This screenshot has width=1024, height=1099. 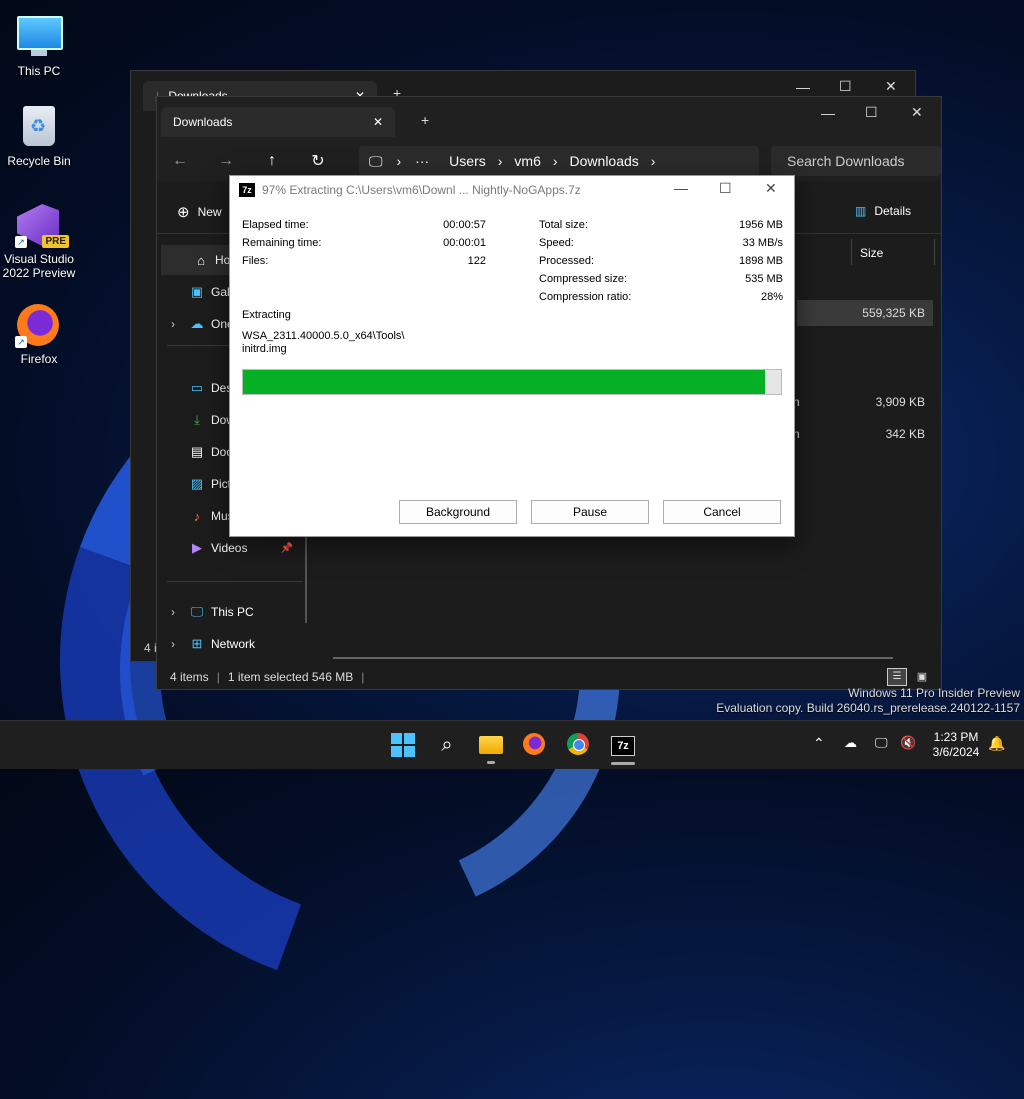 I want to click on refresh-icon: ↻, so click(x=318, y=161).